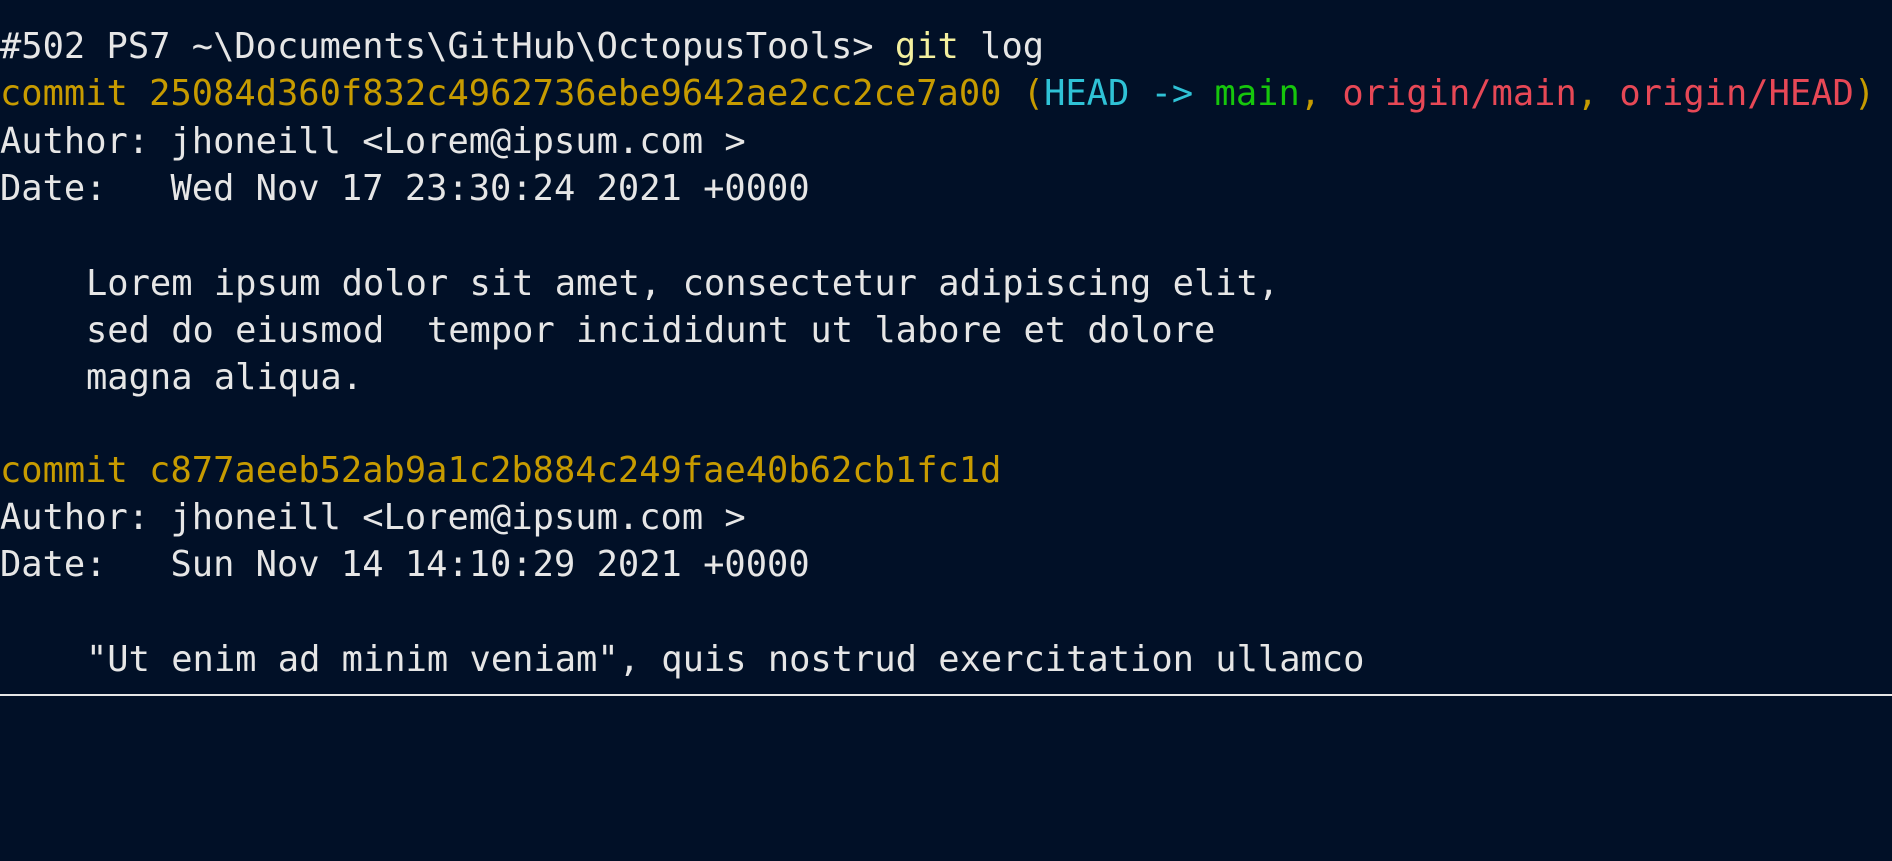 The image size is (1892, 861). Describe the element at coordinates (405, 564) in the screenshot. I see `date-line: Date: Sun Nov 14 14:10:29 2021 +0000` at that location.